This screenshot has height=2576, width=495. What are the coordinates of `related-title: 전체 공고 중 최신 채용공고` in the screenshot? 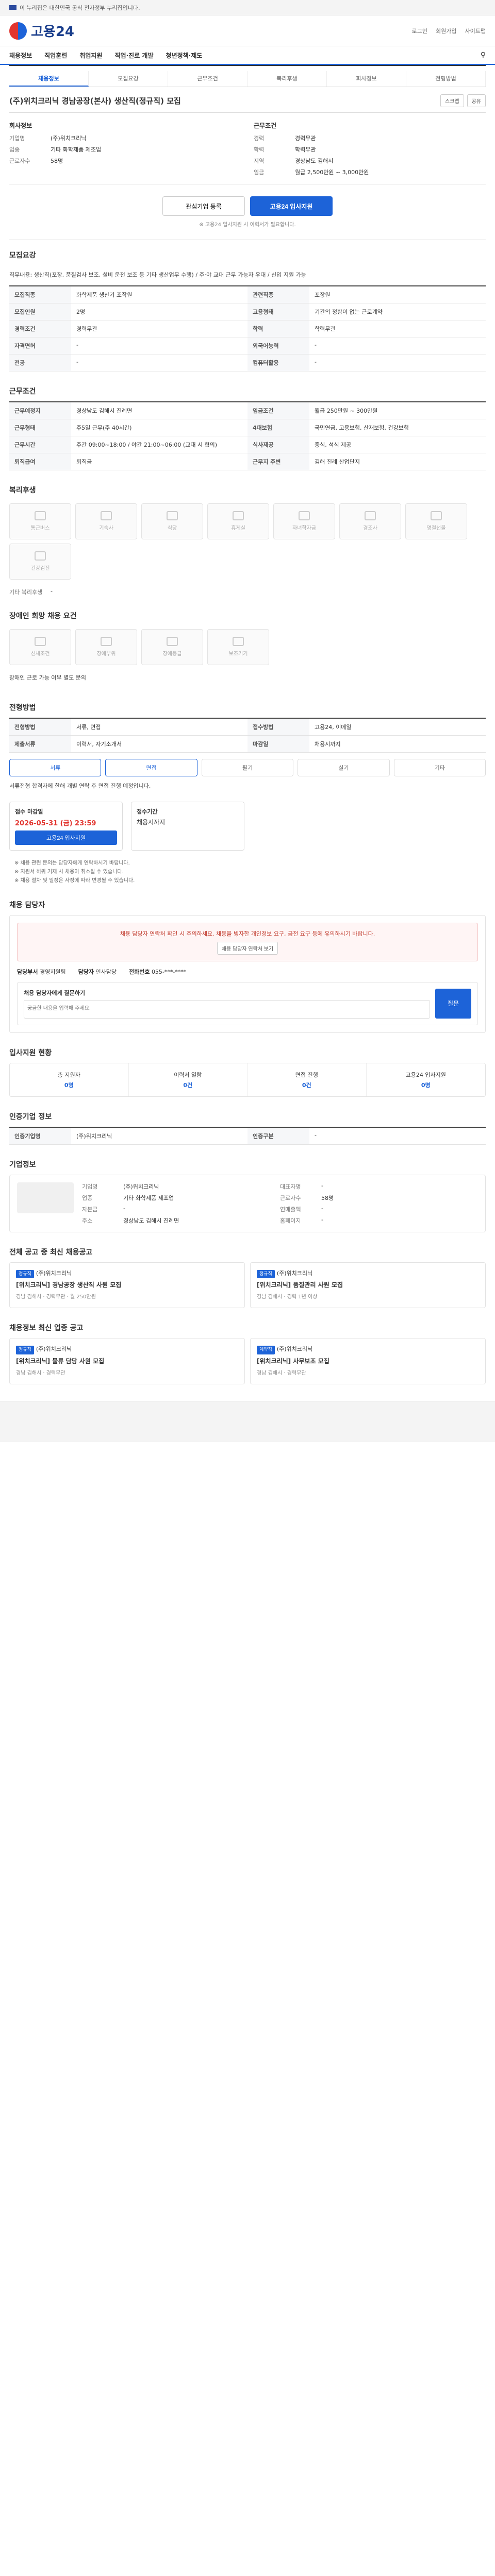 It's located at (51, 1252).